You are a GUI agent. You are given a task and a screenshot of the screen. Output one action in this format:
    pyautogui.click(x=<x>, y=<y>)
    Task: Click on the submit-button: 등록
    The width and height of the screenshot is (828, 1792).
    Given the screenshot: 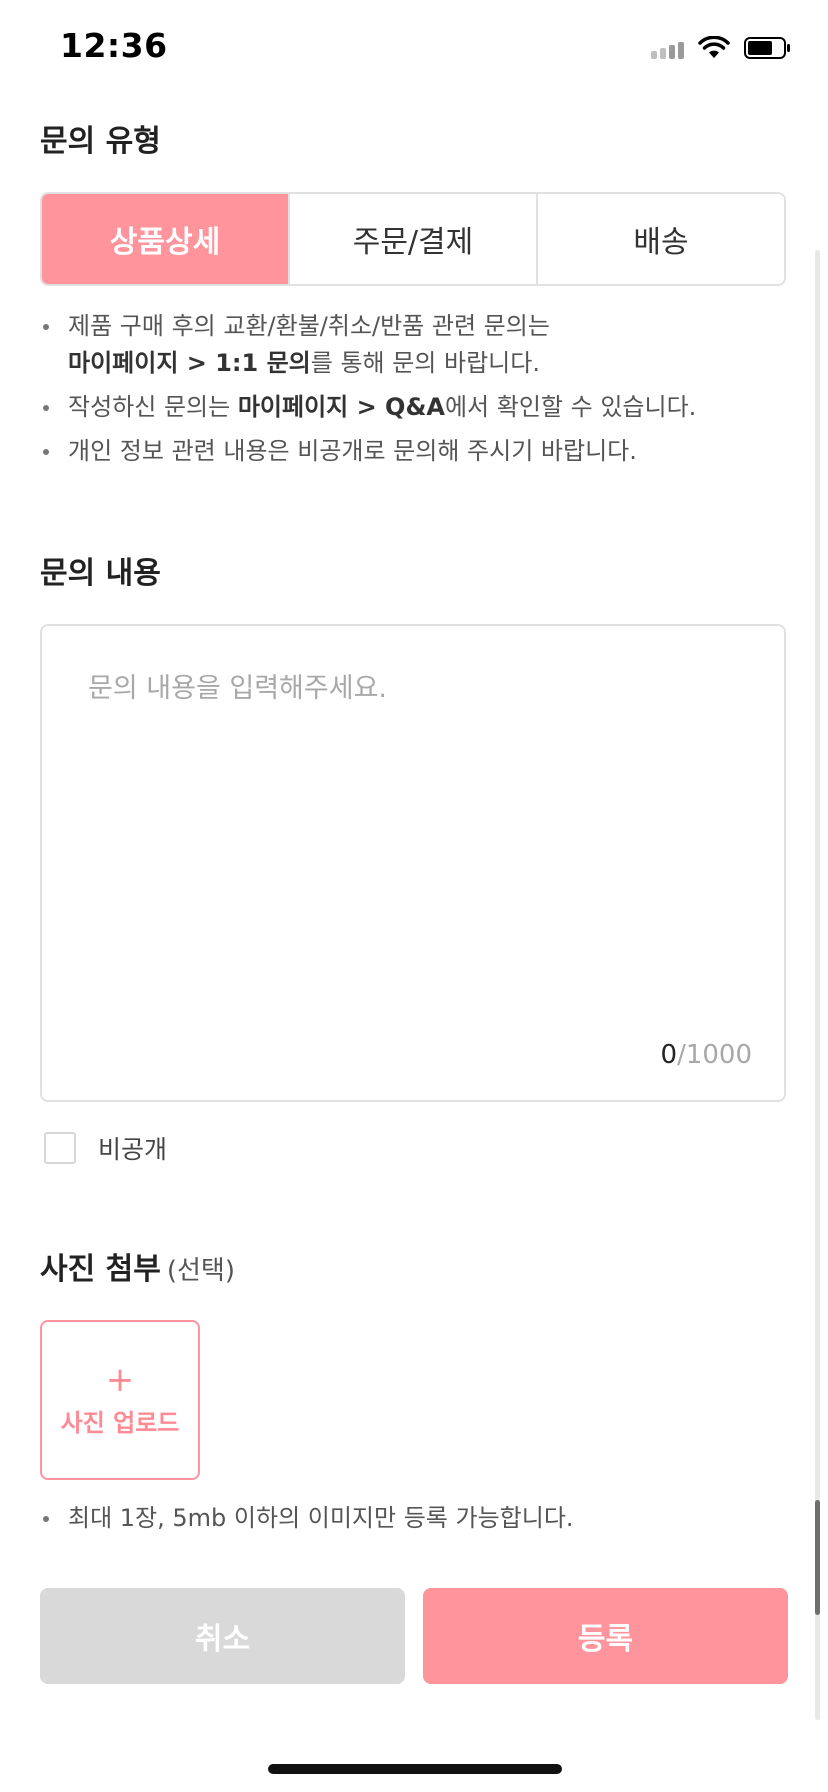 What is the action you would take?
    pyautogui.click(x=605, y=1636)
    